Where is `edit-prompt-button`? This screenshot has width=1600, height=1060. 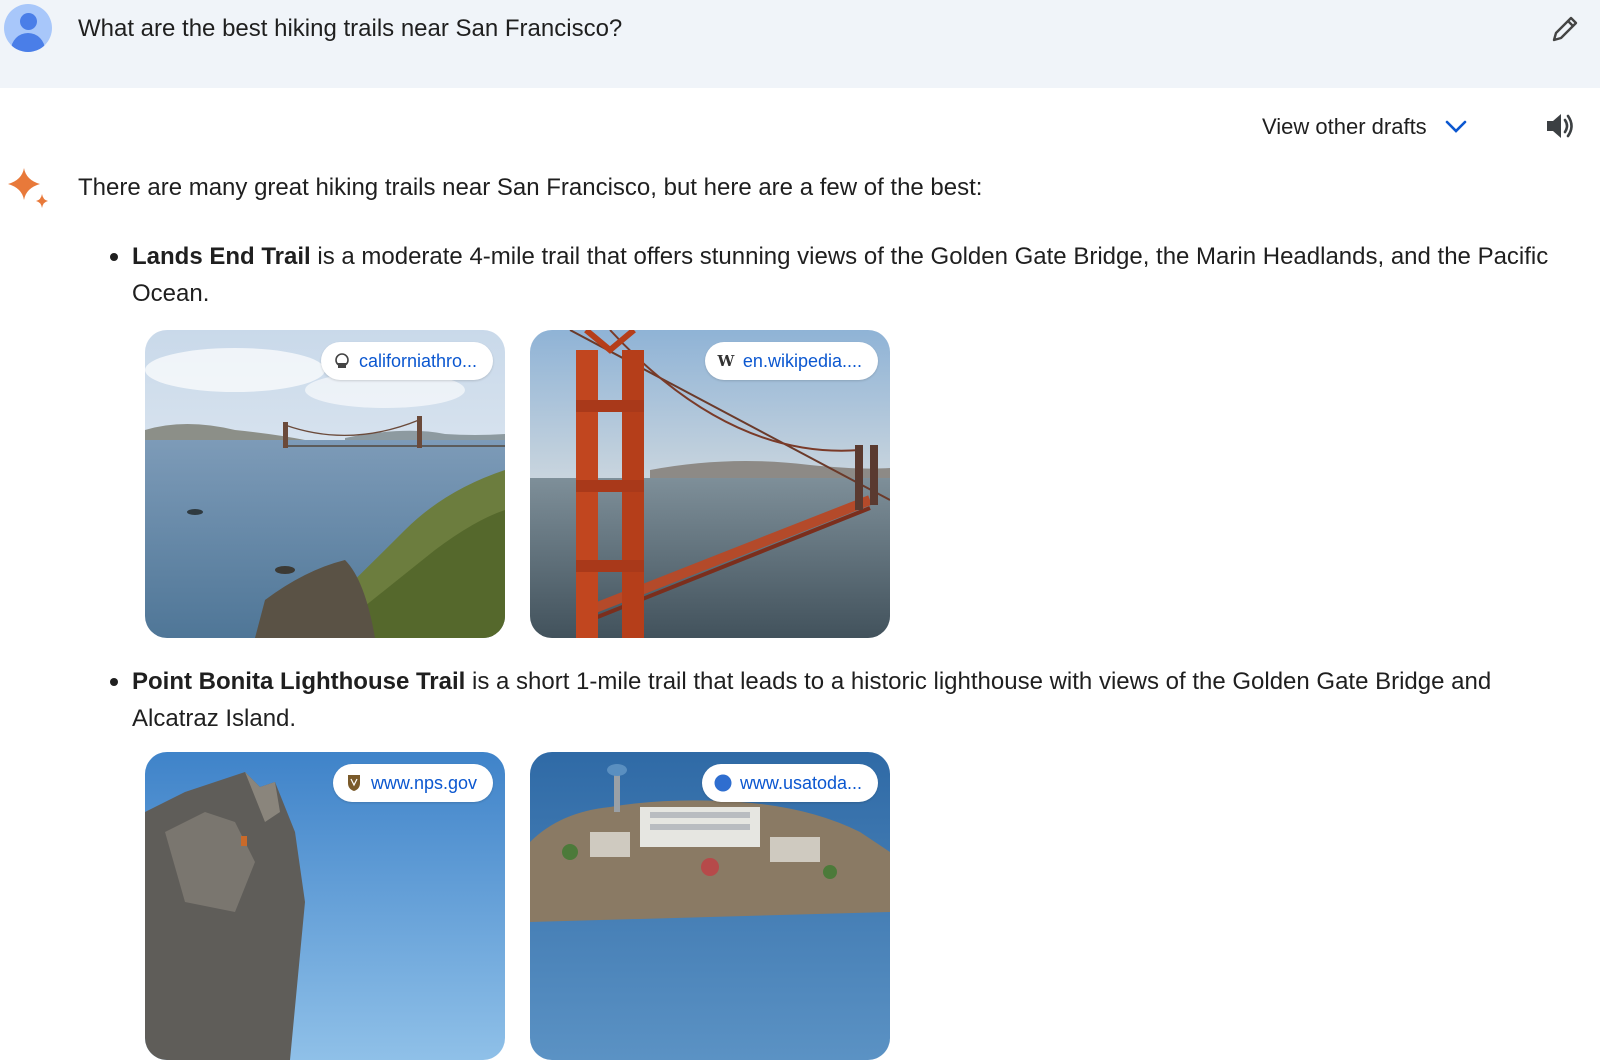 edit-prompt-button is located at coordinates (1565, 29).